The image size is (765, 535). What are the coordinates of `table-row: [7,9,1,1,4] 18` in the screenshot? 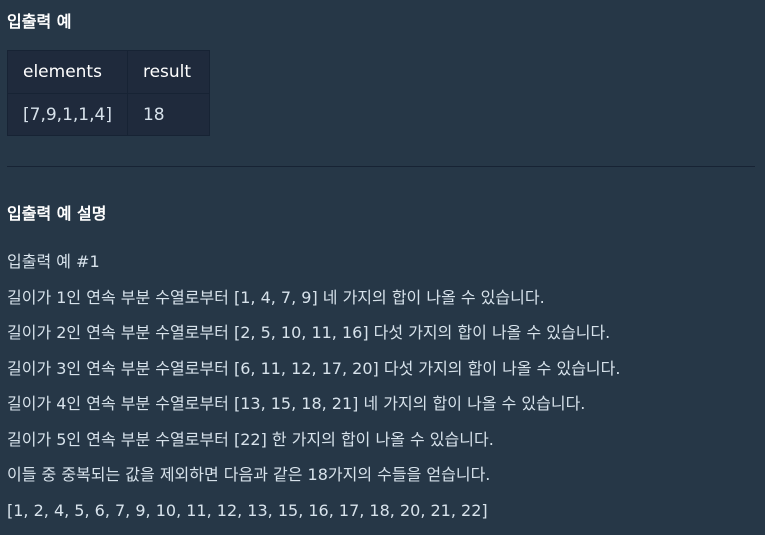 It's located at (108, 114).